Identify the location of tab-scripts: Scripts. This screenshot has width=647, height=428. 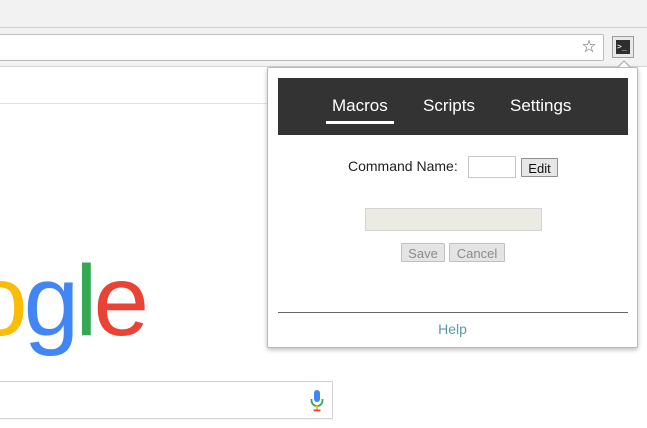
(449, 106).